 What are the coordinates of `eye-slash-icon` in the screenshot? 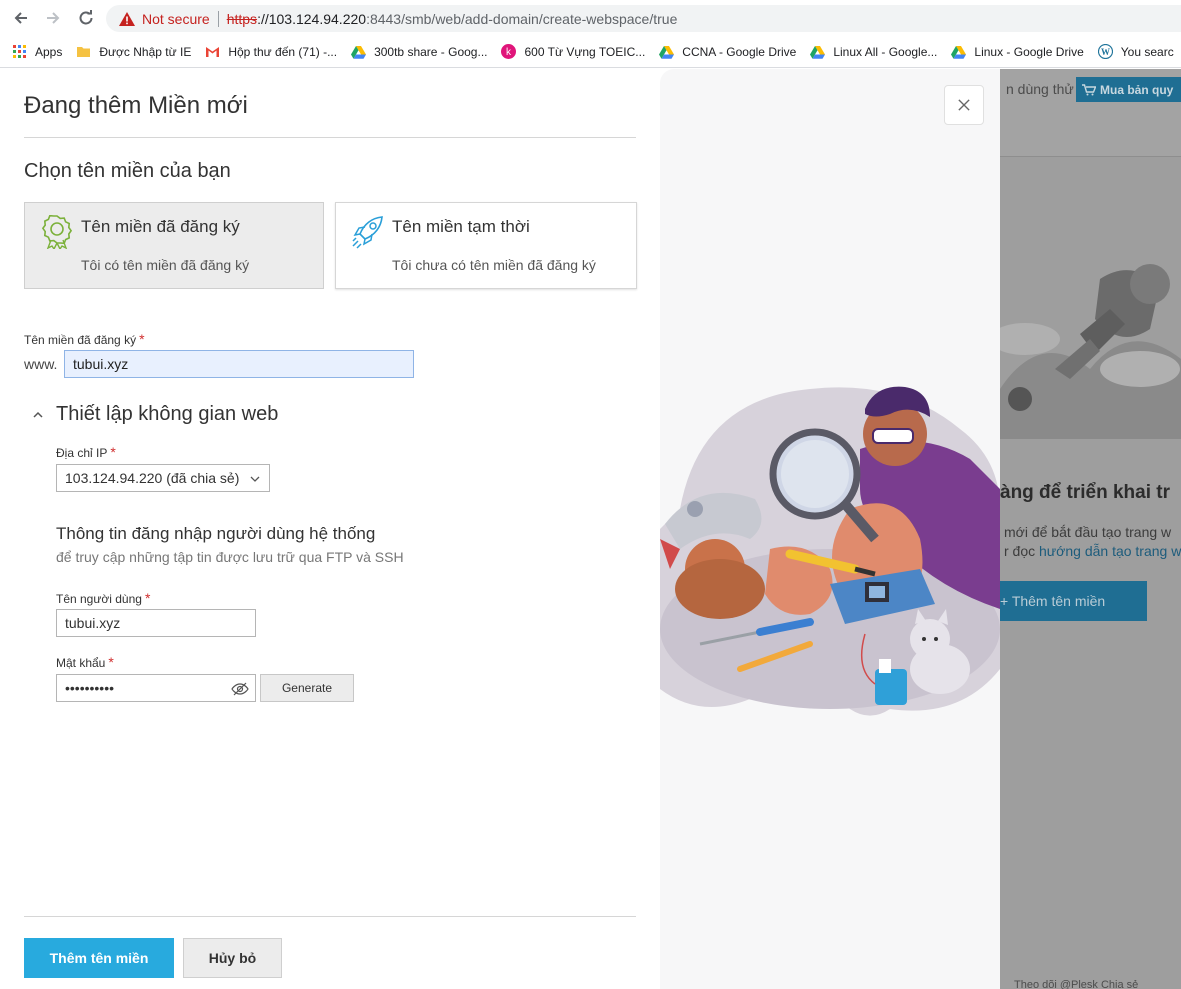 It's located at (240, 689).